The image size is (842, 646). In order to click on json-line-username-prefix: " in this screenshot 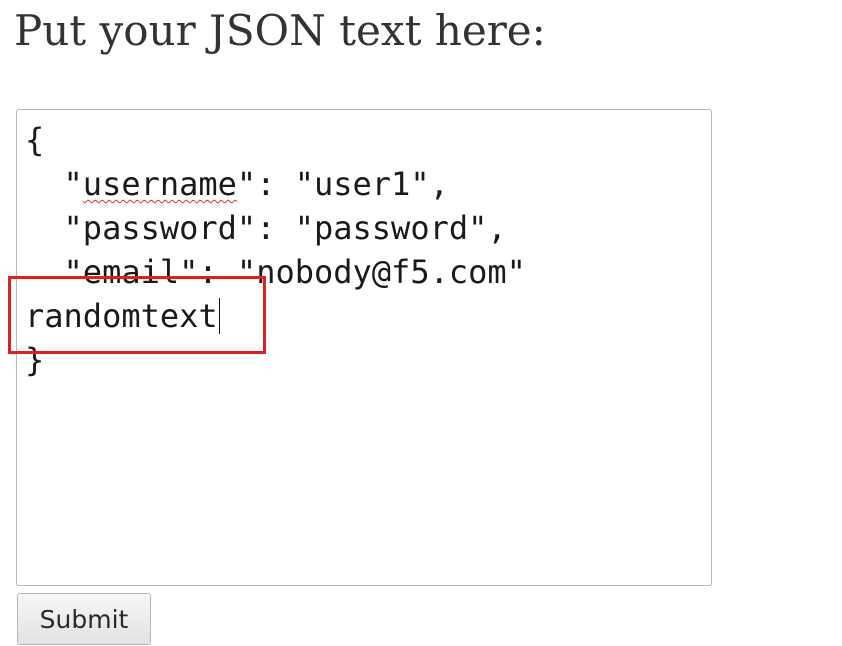, I will do `click(54, 184)`.